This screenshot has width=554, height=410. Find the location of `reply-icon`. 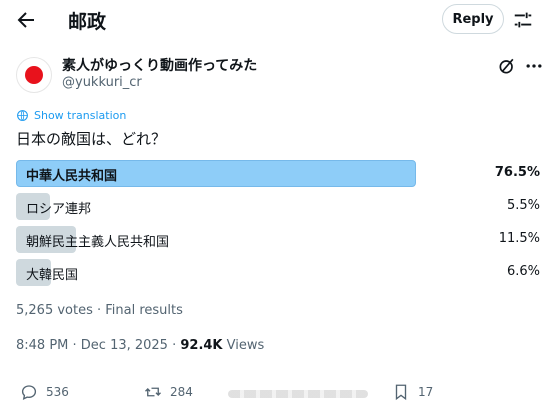

reply-icon is located at coordinates (29, 392).